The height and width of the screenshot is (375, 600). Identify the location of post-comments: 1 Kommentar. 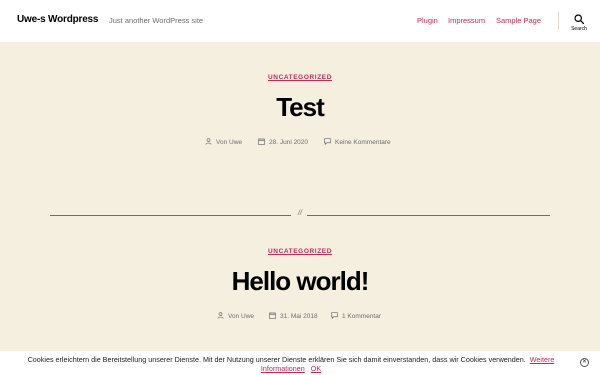
(356, 316).